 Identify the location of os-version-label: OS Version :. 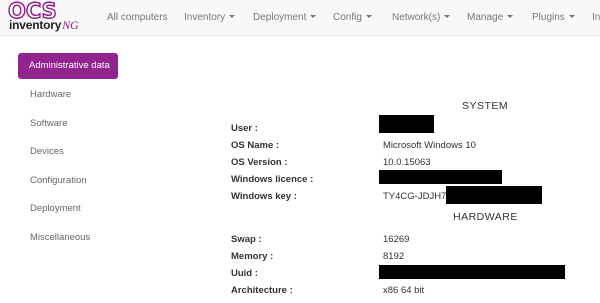
(259, 162).